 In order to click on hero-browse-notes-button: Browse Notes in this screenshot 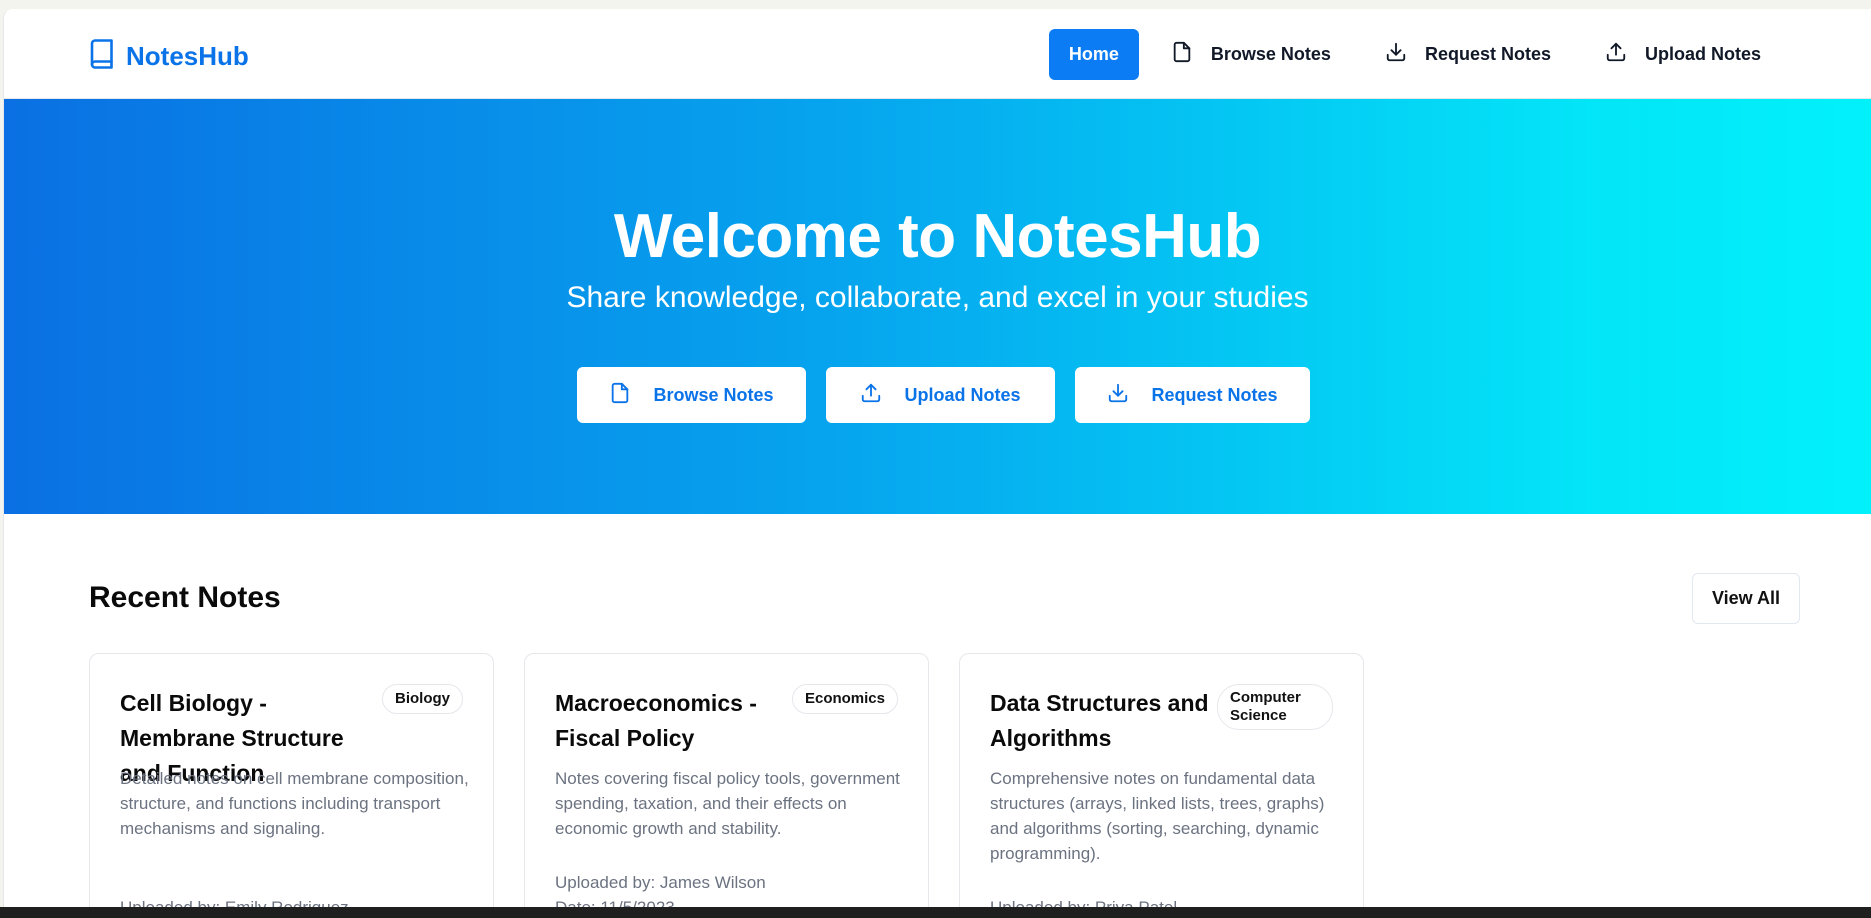, I will do `click(691, 395)`.